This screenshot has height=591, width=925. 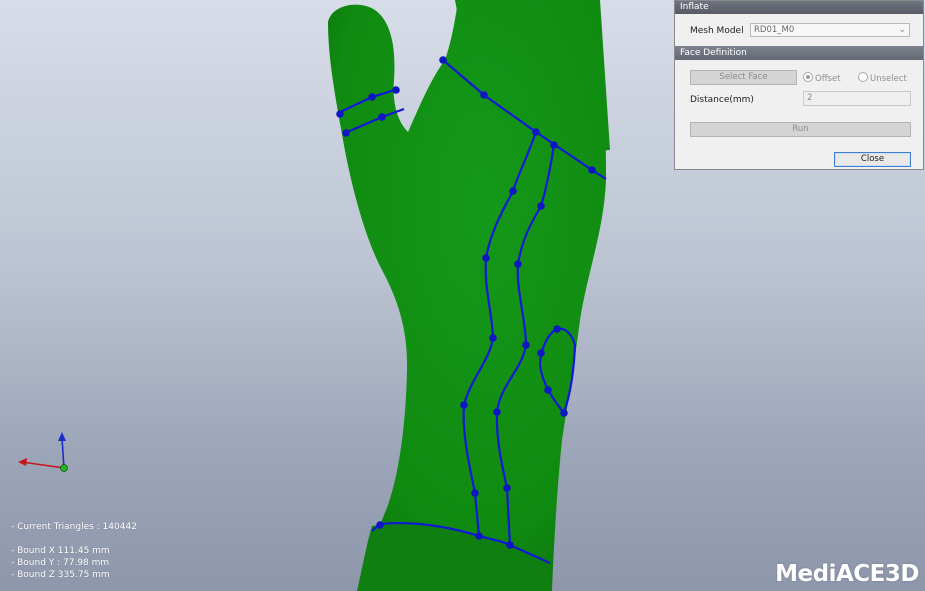 What do you see at coordinates (830, 30) in the screenshot?
I see `mesh-model-dropdown: RD01_M0 ⌄` at bounding box center [830, 30].